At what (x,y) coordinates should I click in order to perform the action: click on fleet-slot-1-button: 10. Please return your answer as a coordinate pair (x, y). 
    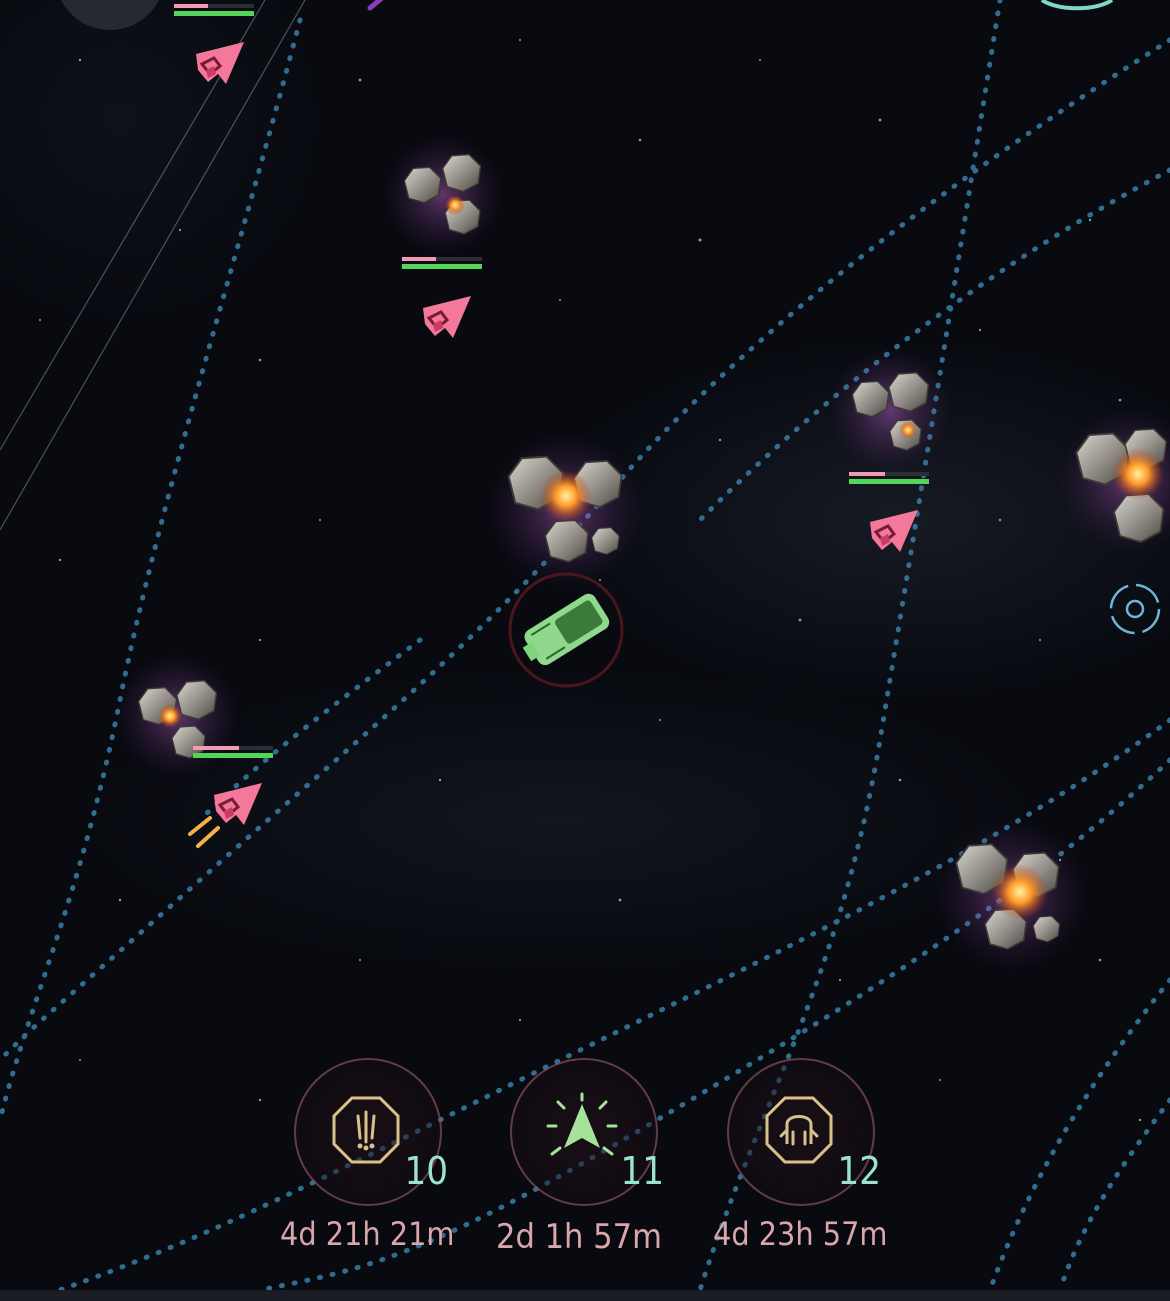
    Looking at the image, I should click on (371, 1132).